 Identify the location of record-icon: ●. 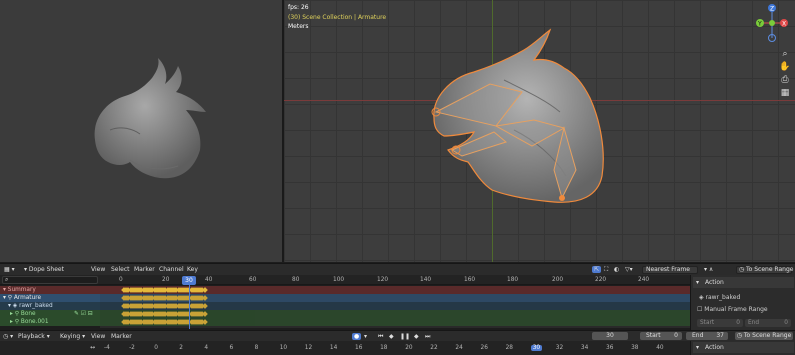
(357, 336).